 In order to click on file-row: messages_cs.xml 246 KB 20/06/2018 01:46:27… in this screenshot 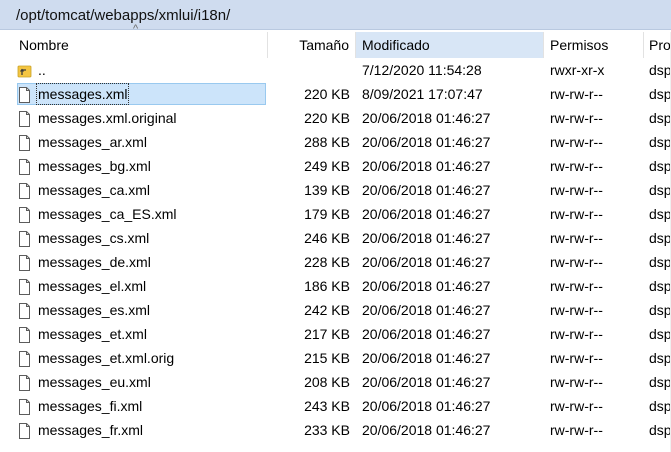, I will do `click(335, 238)`.